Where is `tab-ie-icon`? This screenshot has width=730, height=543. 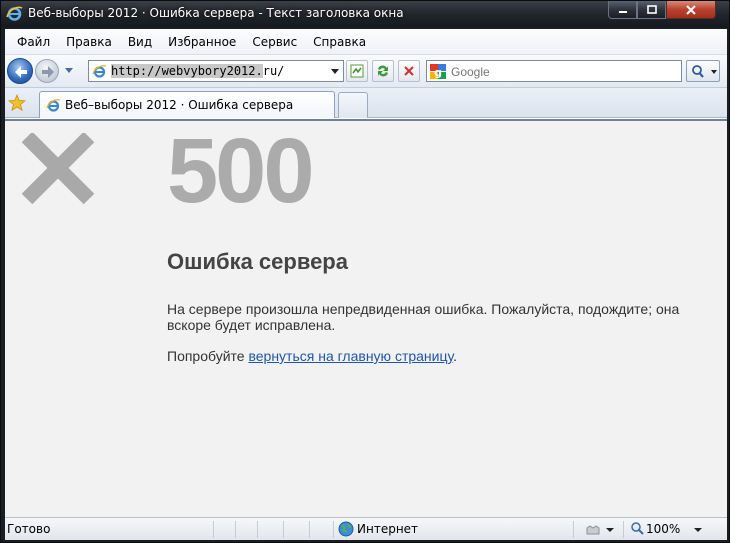 tab-ie-icon is located at coordinates (53, 107).